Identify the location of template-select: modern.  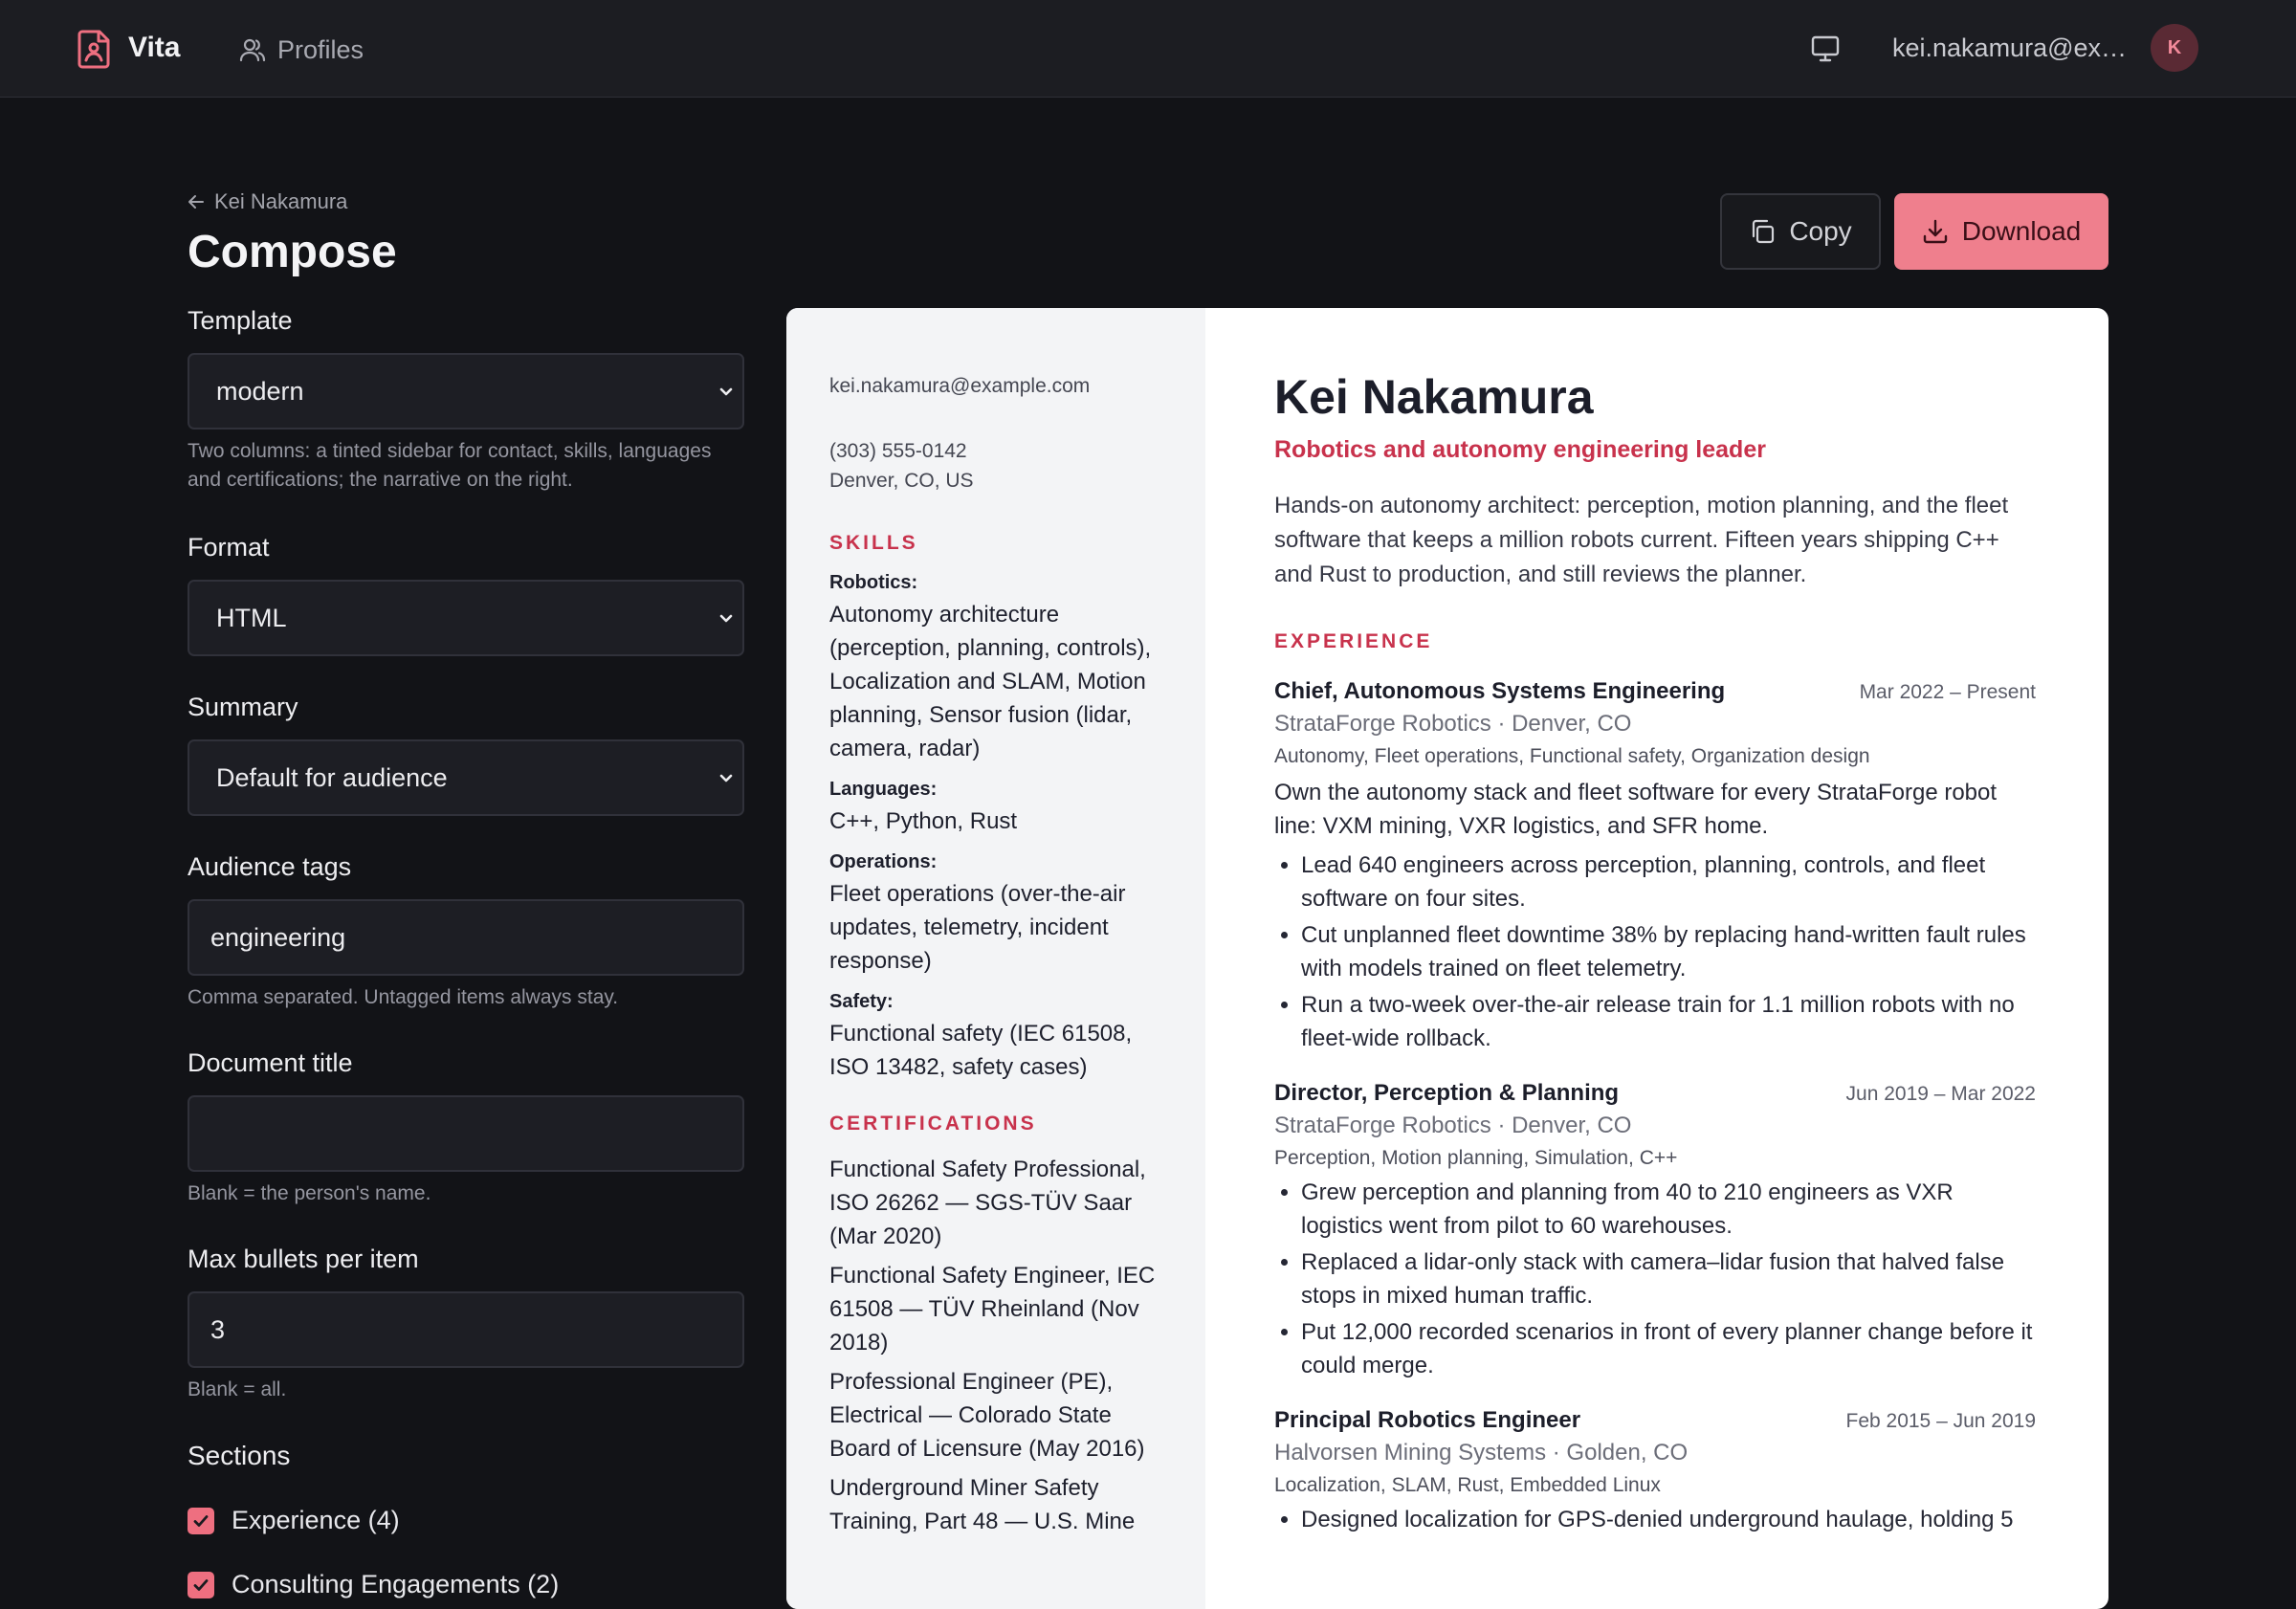
(466, 391).